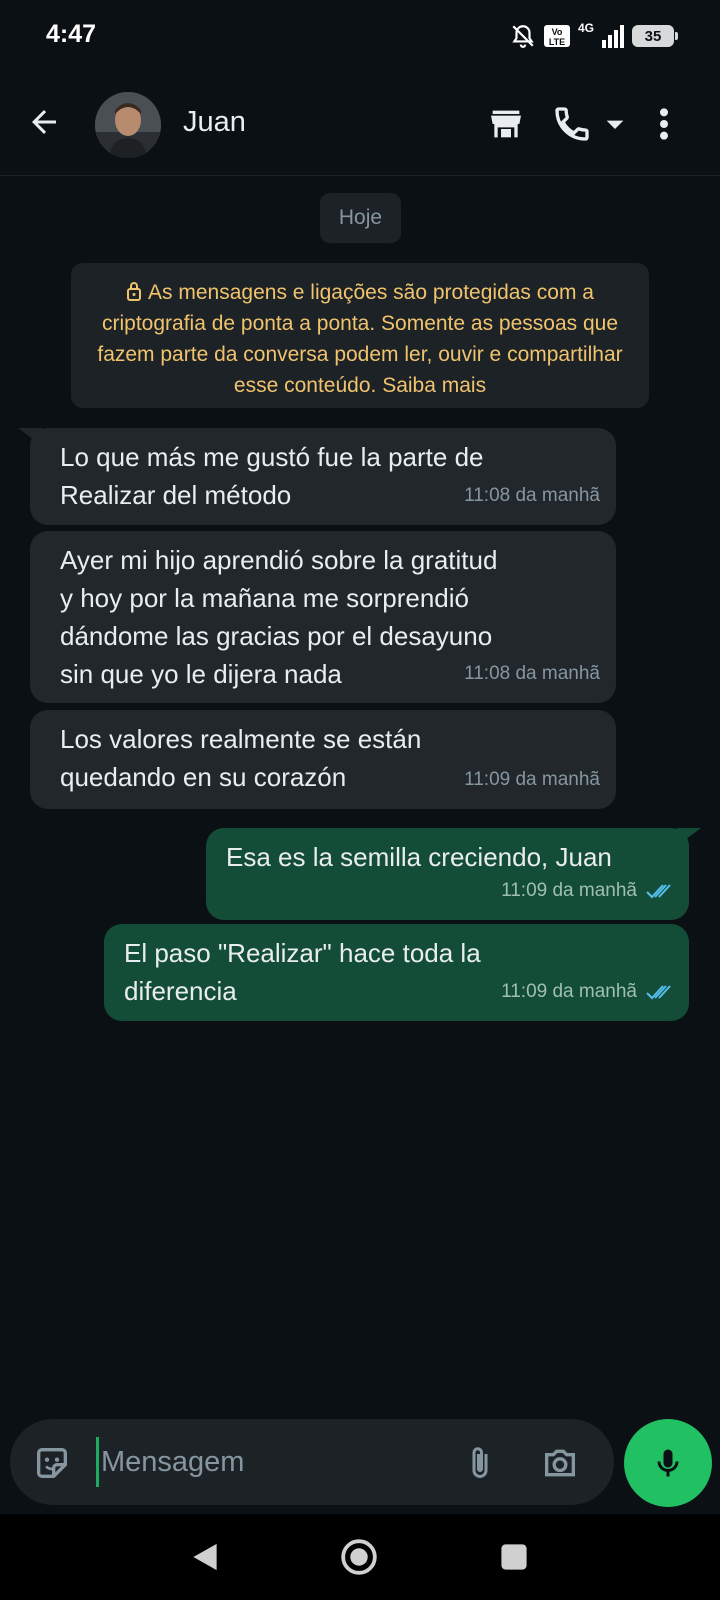 This screenshot has height=1600, width=720. I want to click on status-bar: 4:47 Vo LTE 4G 35, so click(360, 36).